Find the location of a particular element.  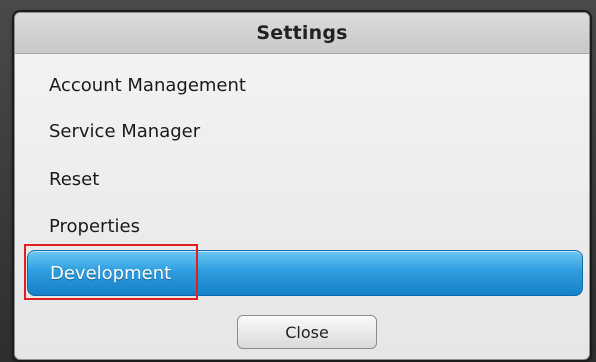

menu-item-account-management: Account Management is located at coordinates (302, 85).